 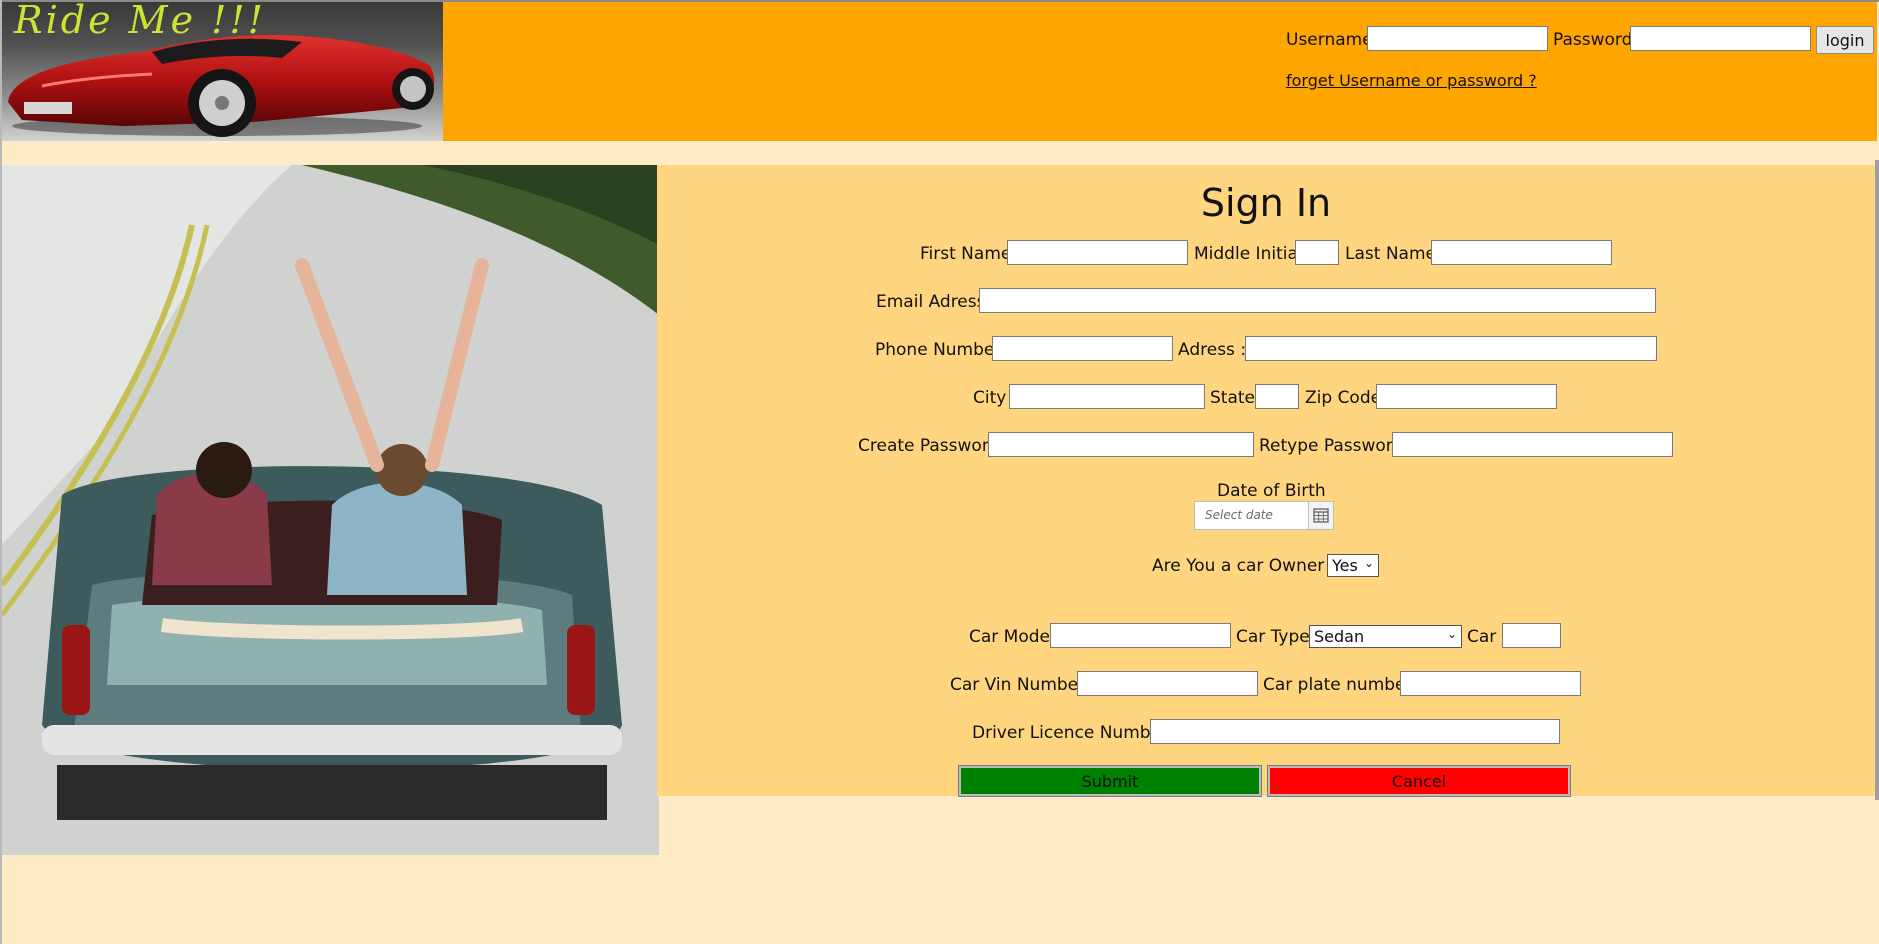 I want to click on dob-placeholder: Select date, so click(x=1239, y=515).